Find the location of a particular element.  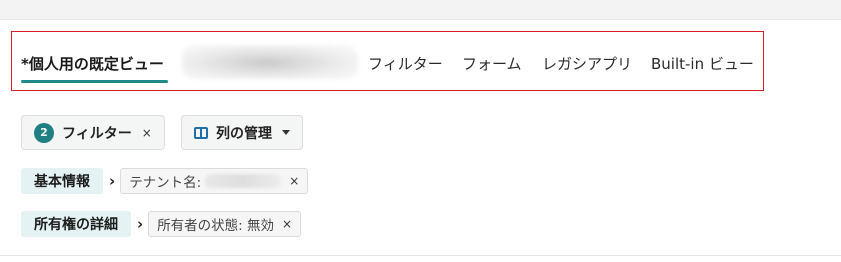

filter-chip-owner-state: 所有者の状態: 無効 × is located at coordinates (225, 224).